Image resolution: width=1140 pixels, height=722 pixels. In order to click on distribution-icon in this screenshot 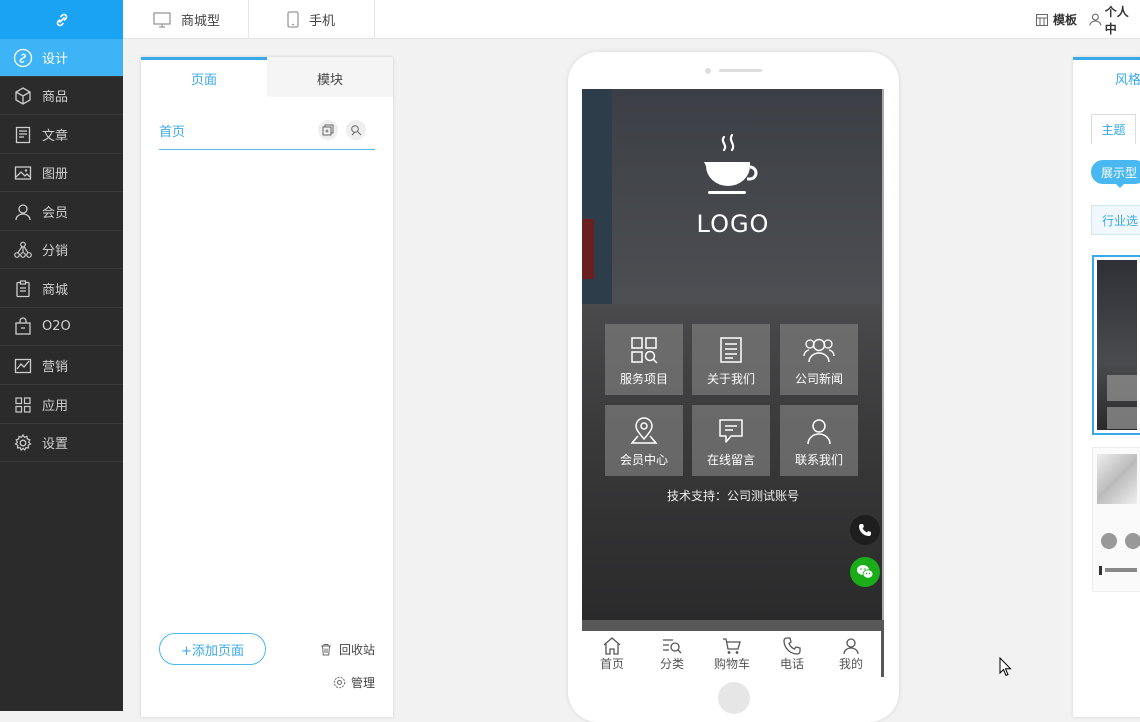, I will do `click(23, 249)`.